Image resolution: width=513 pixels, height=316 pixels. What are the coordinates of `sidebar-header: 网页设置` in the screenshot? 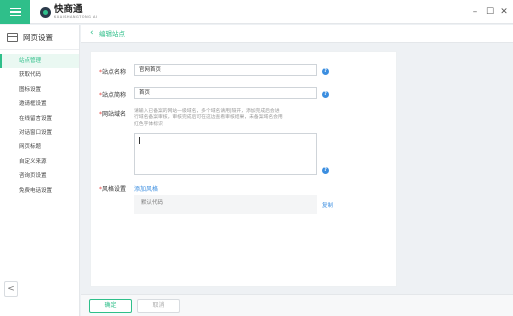 It's located at (39, 37).